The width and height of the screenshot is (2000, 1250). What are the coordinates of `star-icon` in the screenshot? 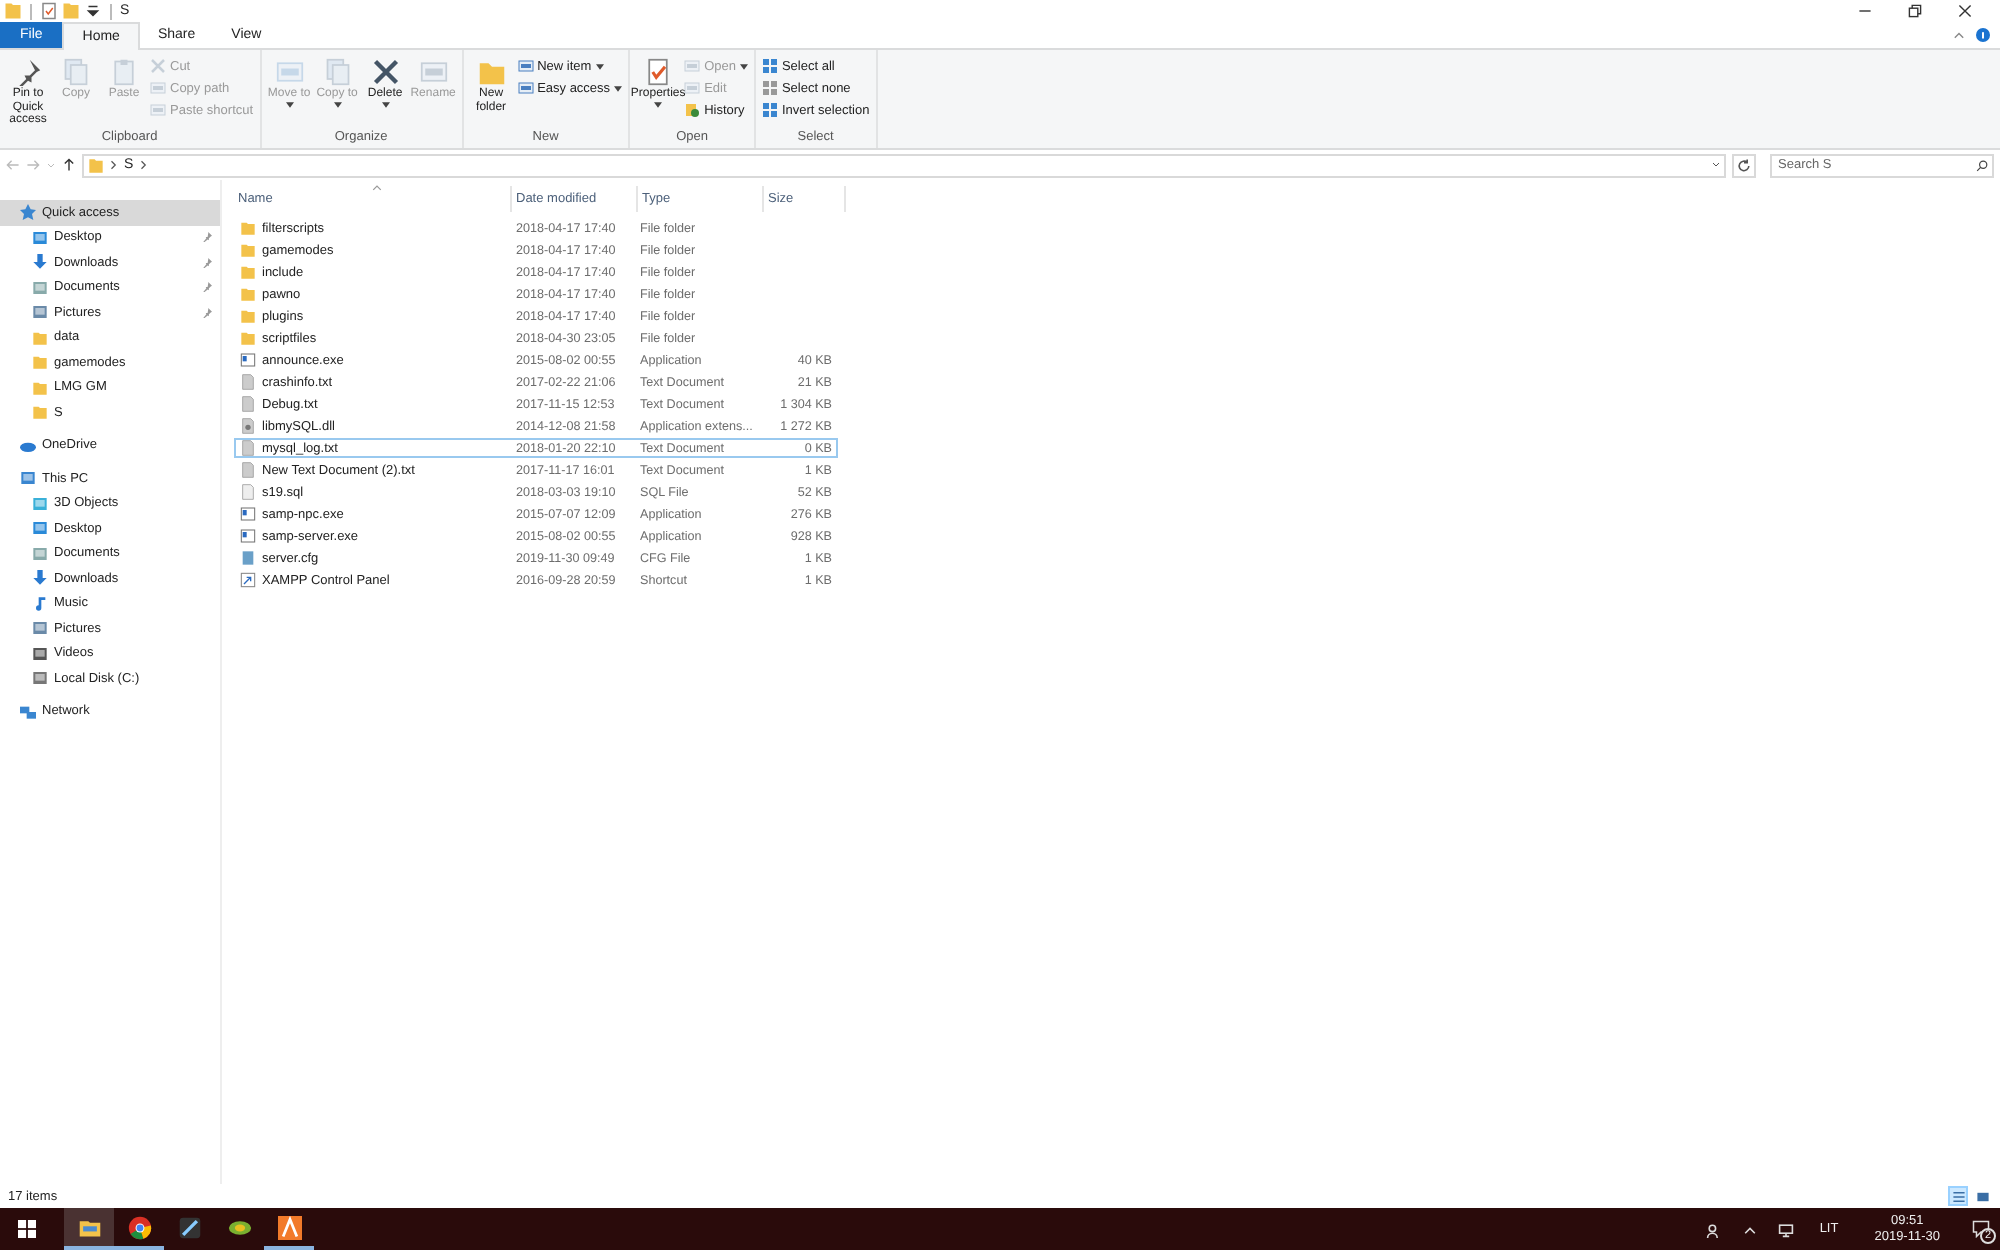 It's located at (28, 212).